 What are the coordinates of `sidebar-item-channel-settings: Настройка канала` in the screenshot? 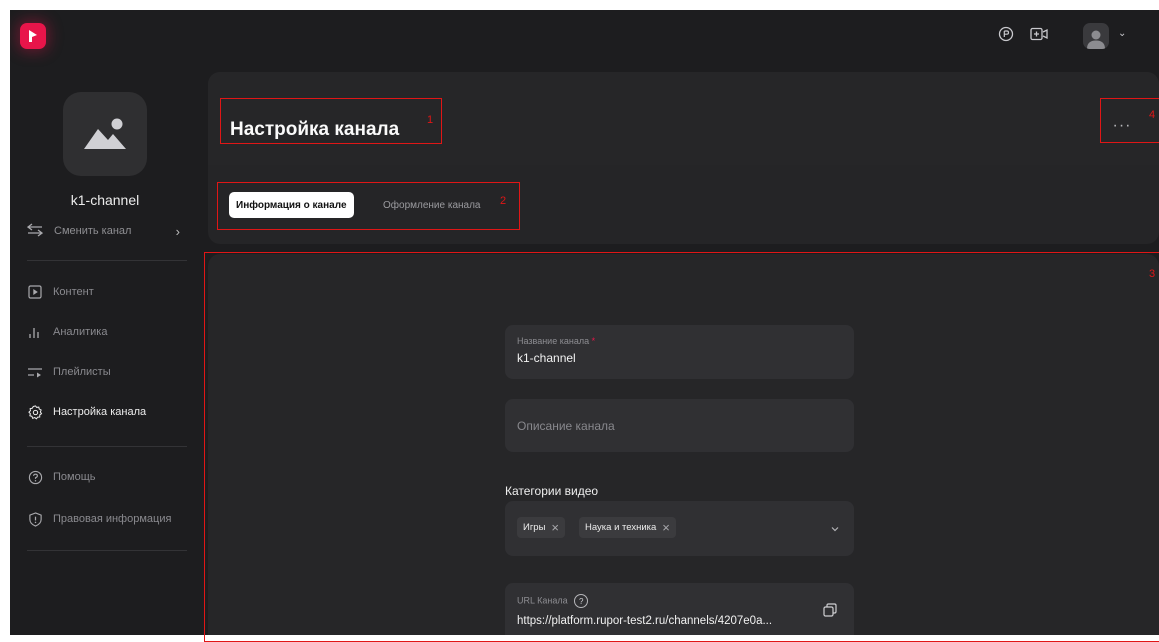 It's located at (112, 412).